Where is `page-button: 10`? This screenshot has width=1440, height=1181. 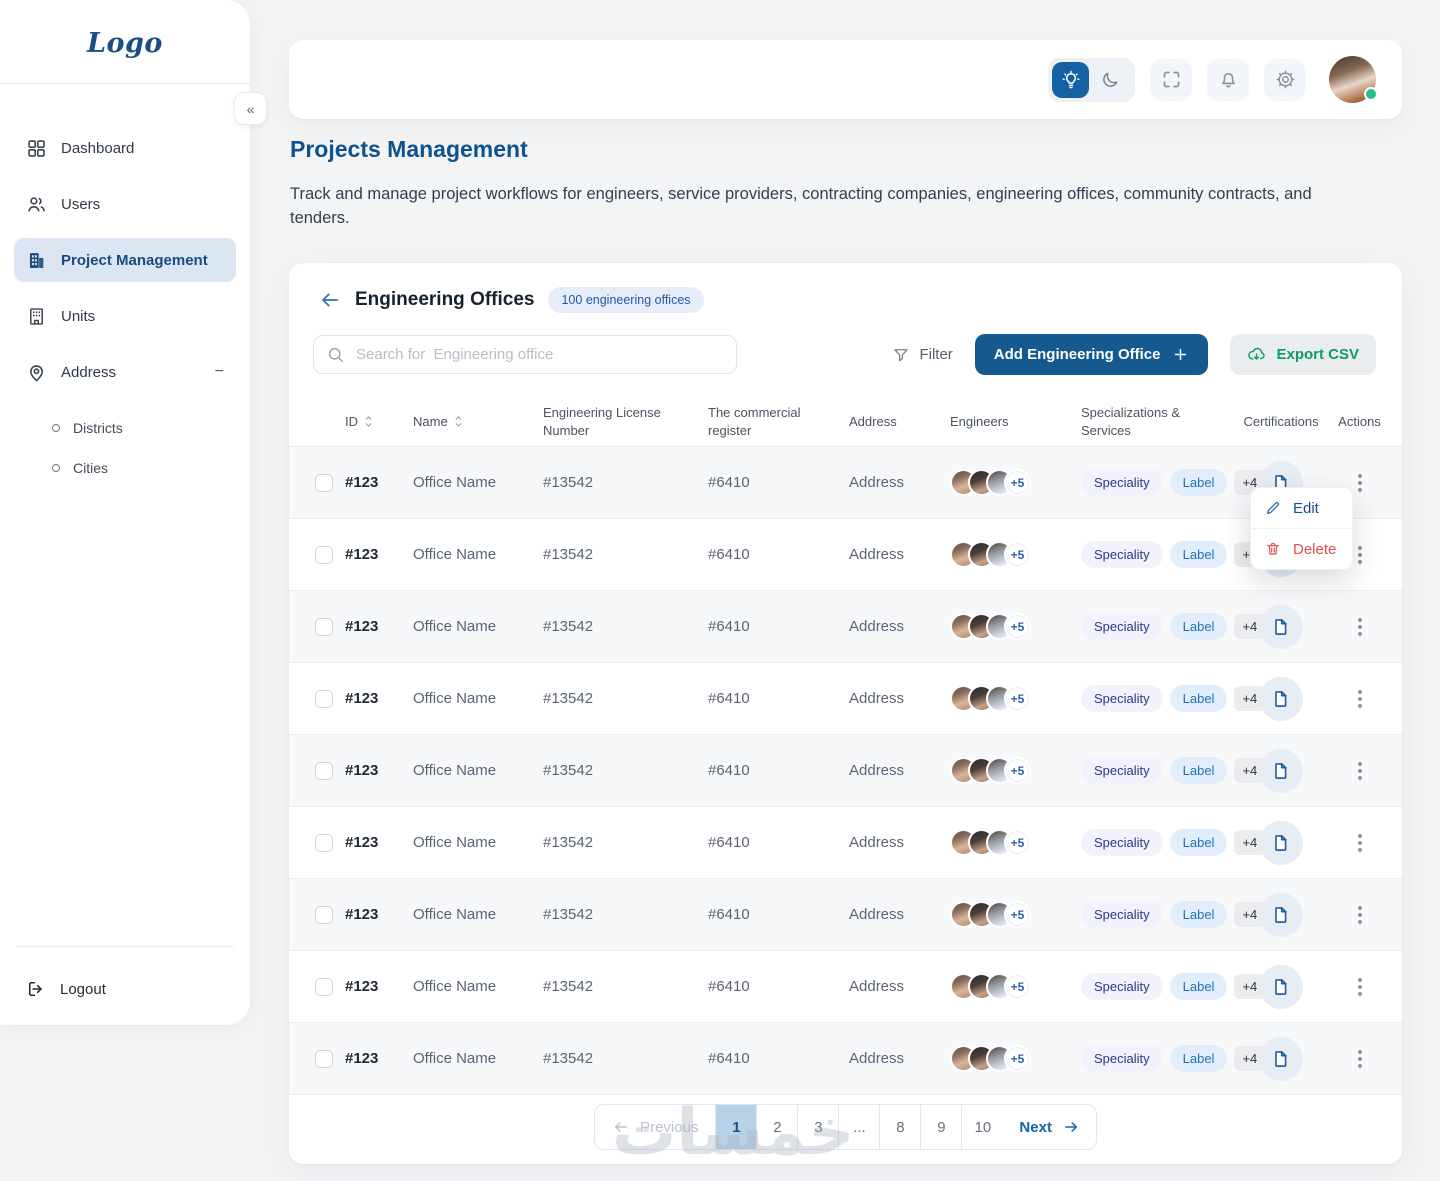
page-button: 10 is located at coordinates (982, 1127).